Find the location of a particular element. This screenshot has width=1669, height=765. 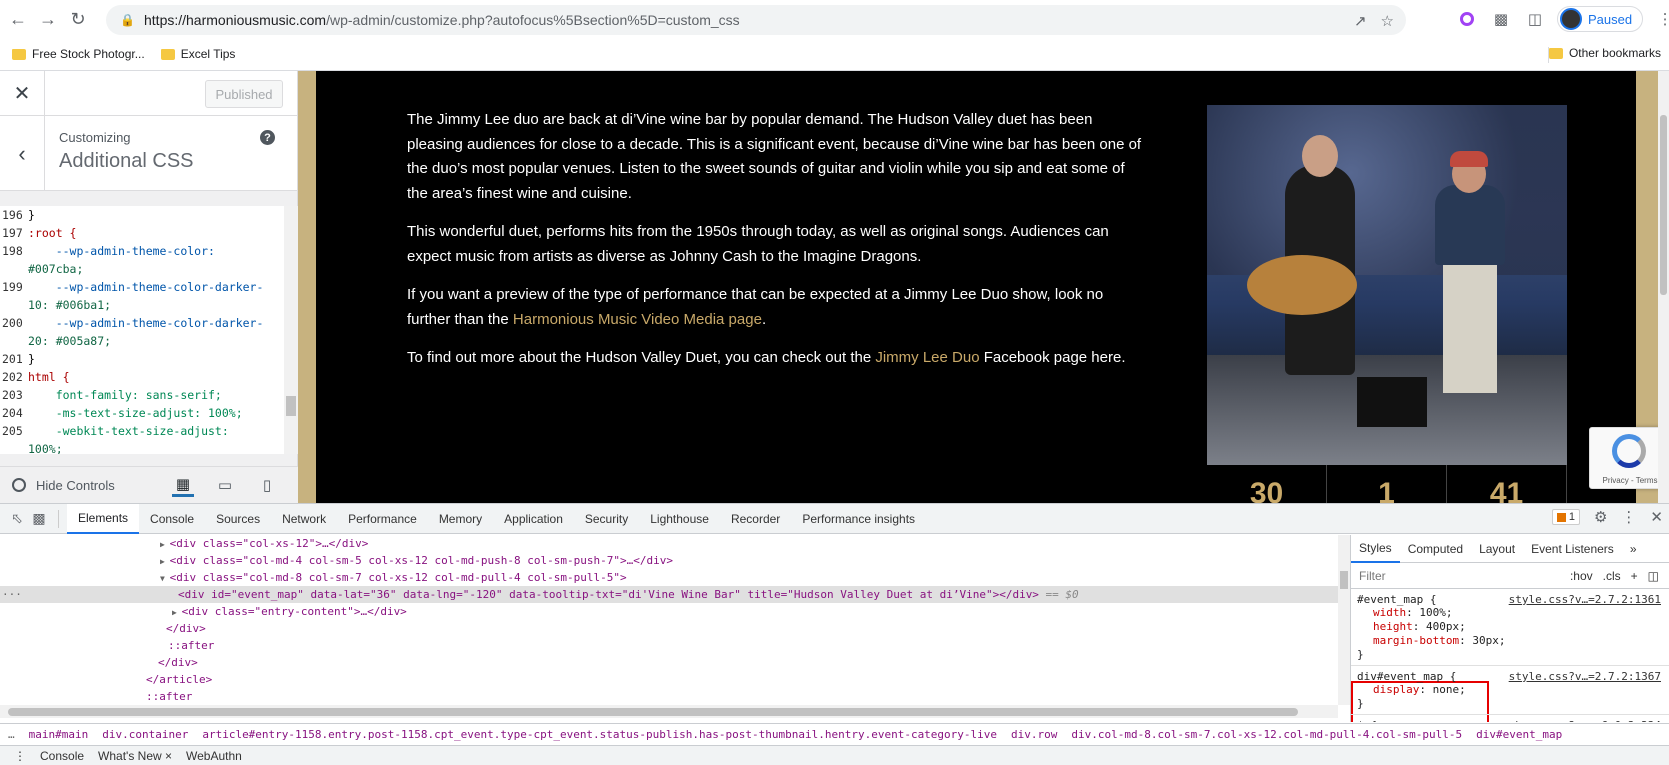

computed-sidebar-icon: ◫ is located at coordinates (1653, 576).